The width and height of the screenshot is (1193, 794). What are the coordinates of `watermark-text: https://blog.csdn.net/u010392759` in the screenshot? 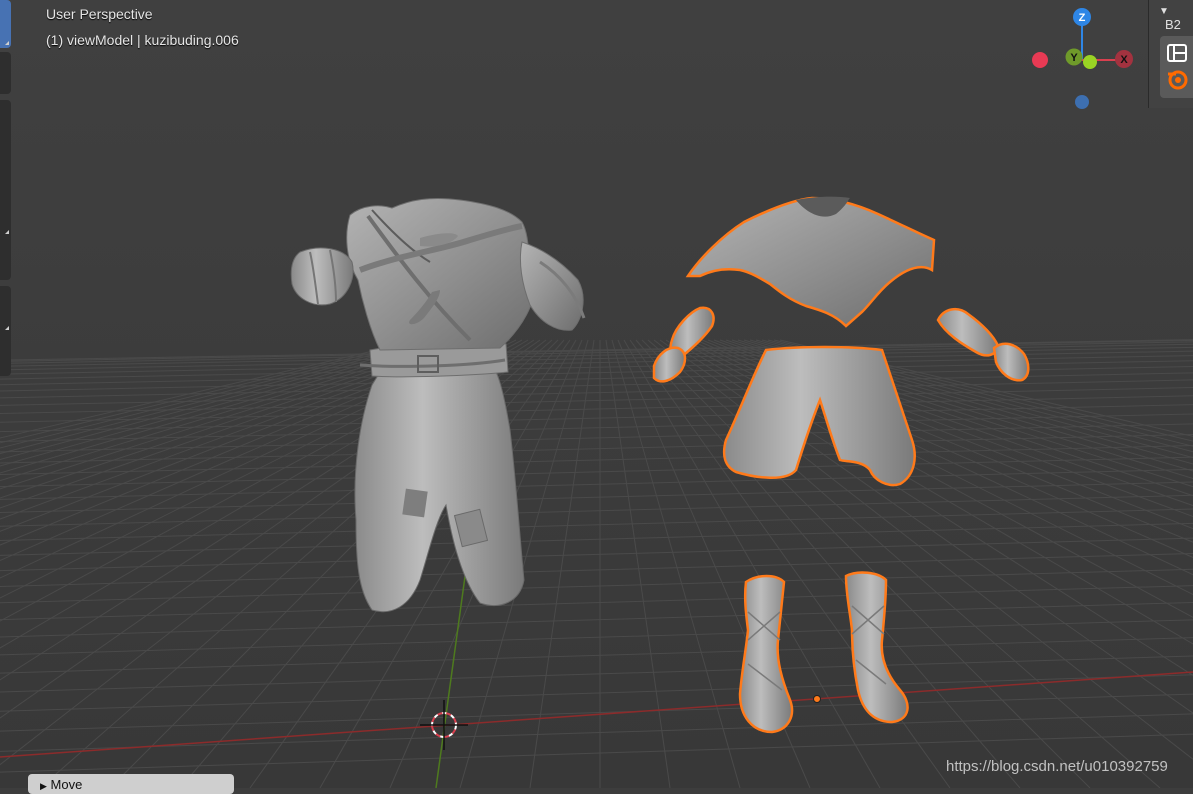 It's located at (1057, 766).